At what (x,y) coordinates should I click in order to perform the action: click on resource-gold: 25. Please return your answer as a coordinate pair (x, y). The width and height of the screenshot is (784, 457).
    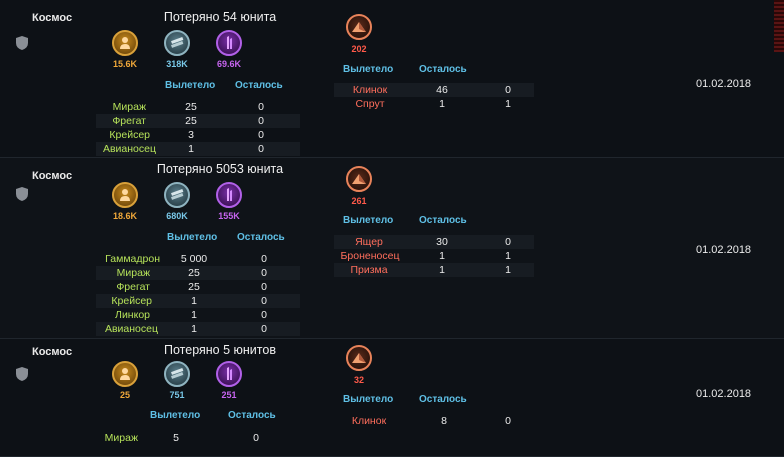
    Looking at the image, I should click on (125, 380).